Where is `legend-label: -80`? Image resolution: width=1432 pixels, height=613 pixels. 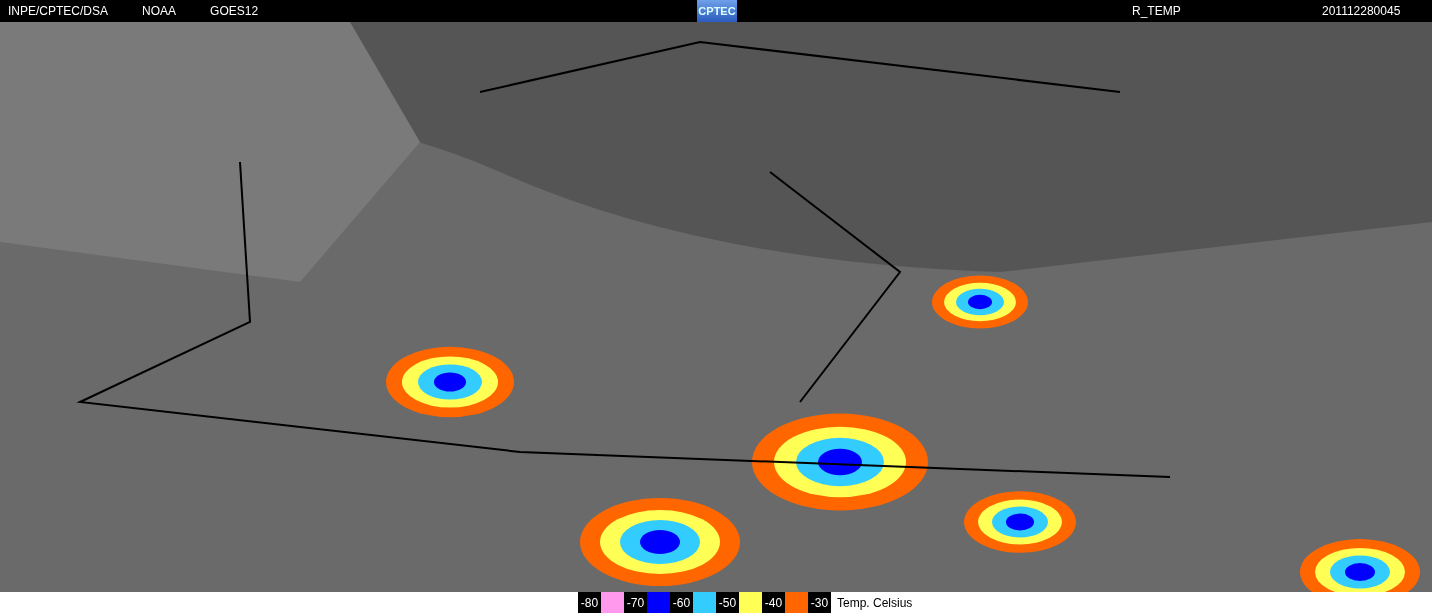 legend-label: -80 is located at coordinates (589, 602).